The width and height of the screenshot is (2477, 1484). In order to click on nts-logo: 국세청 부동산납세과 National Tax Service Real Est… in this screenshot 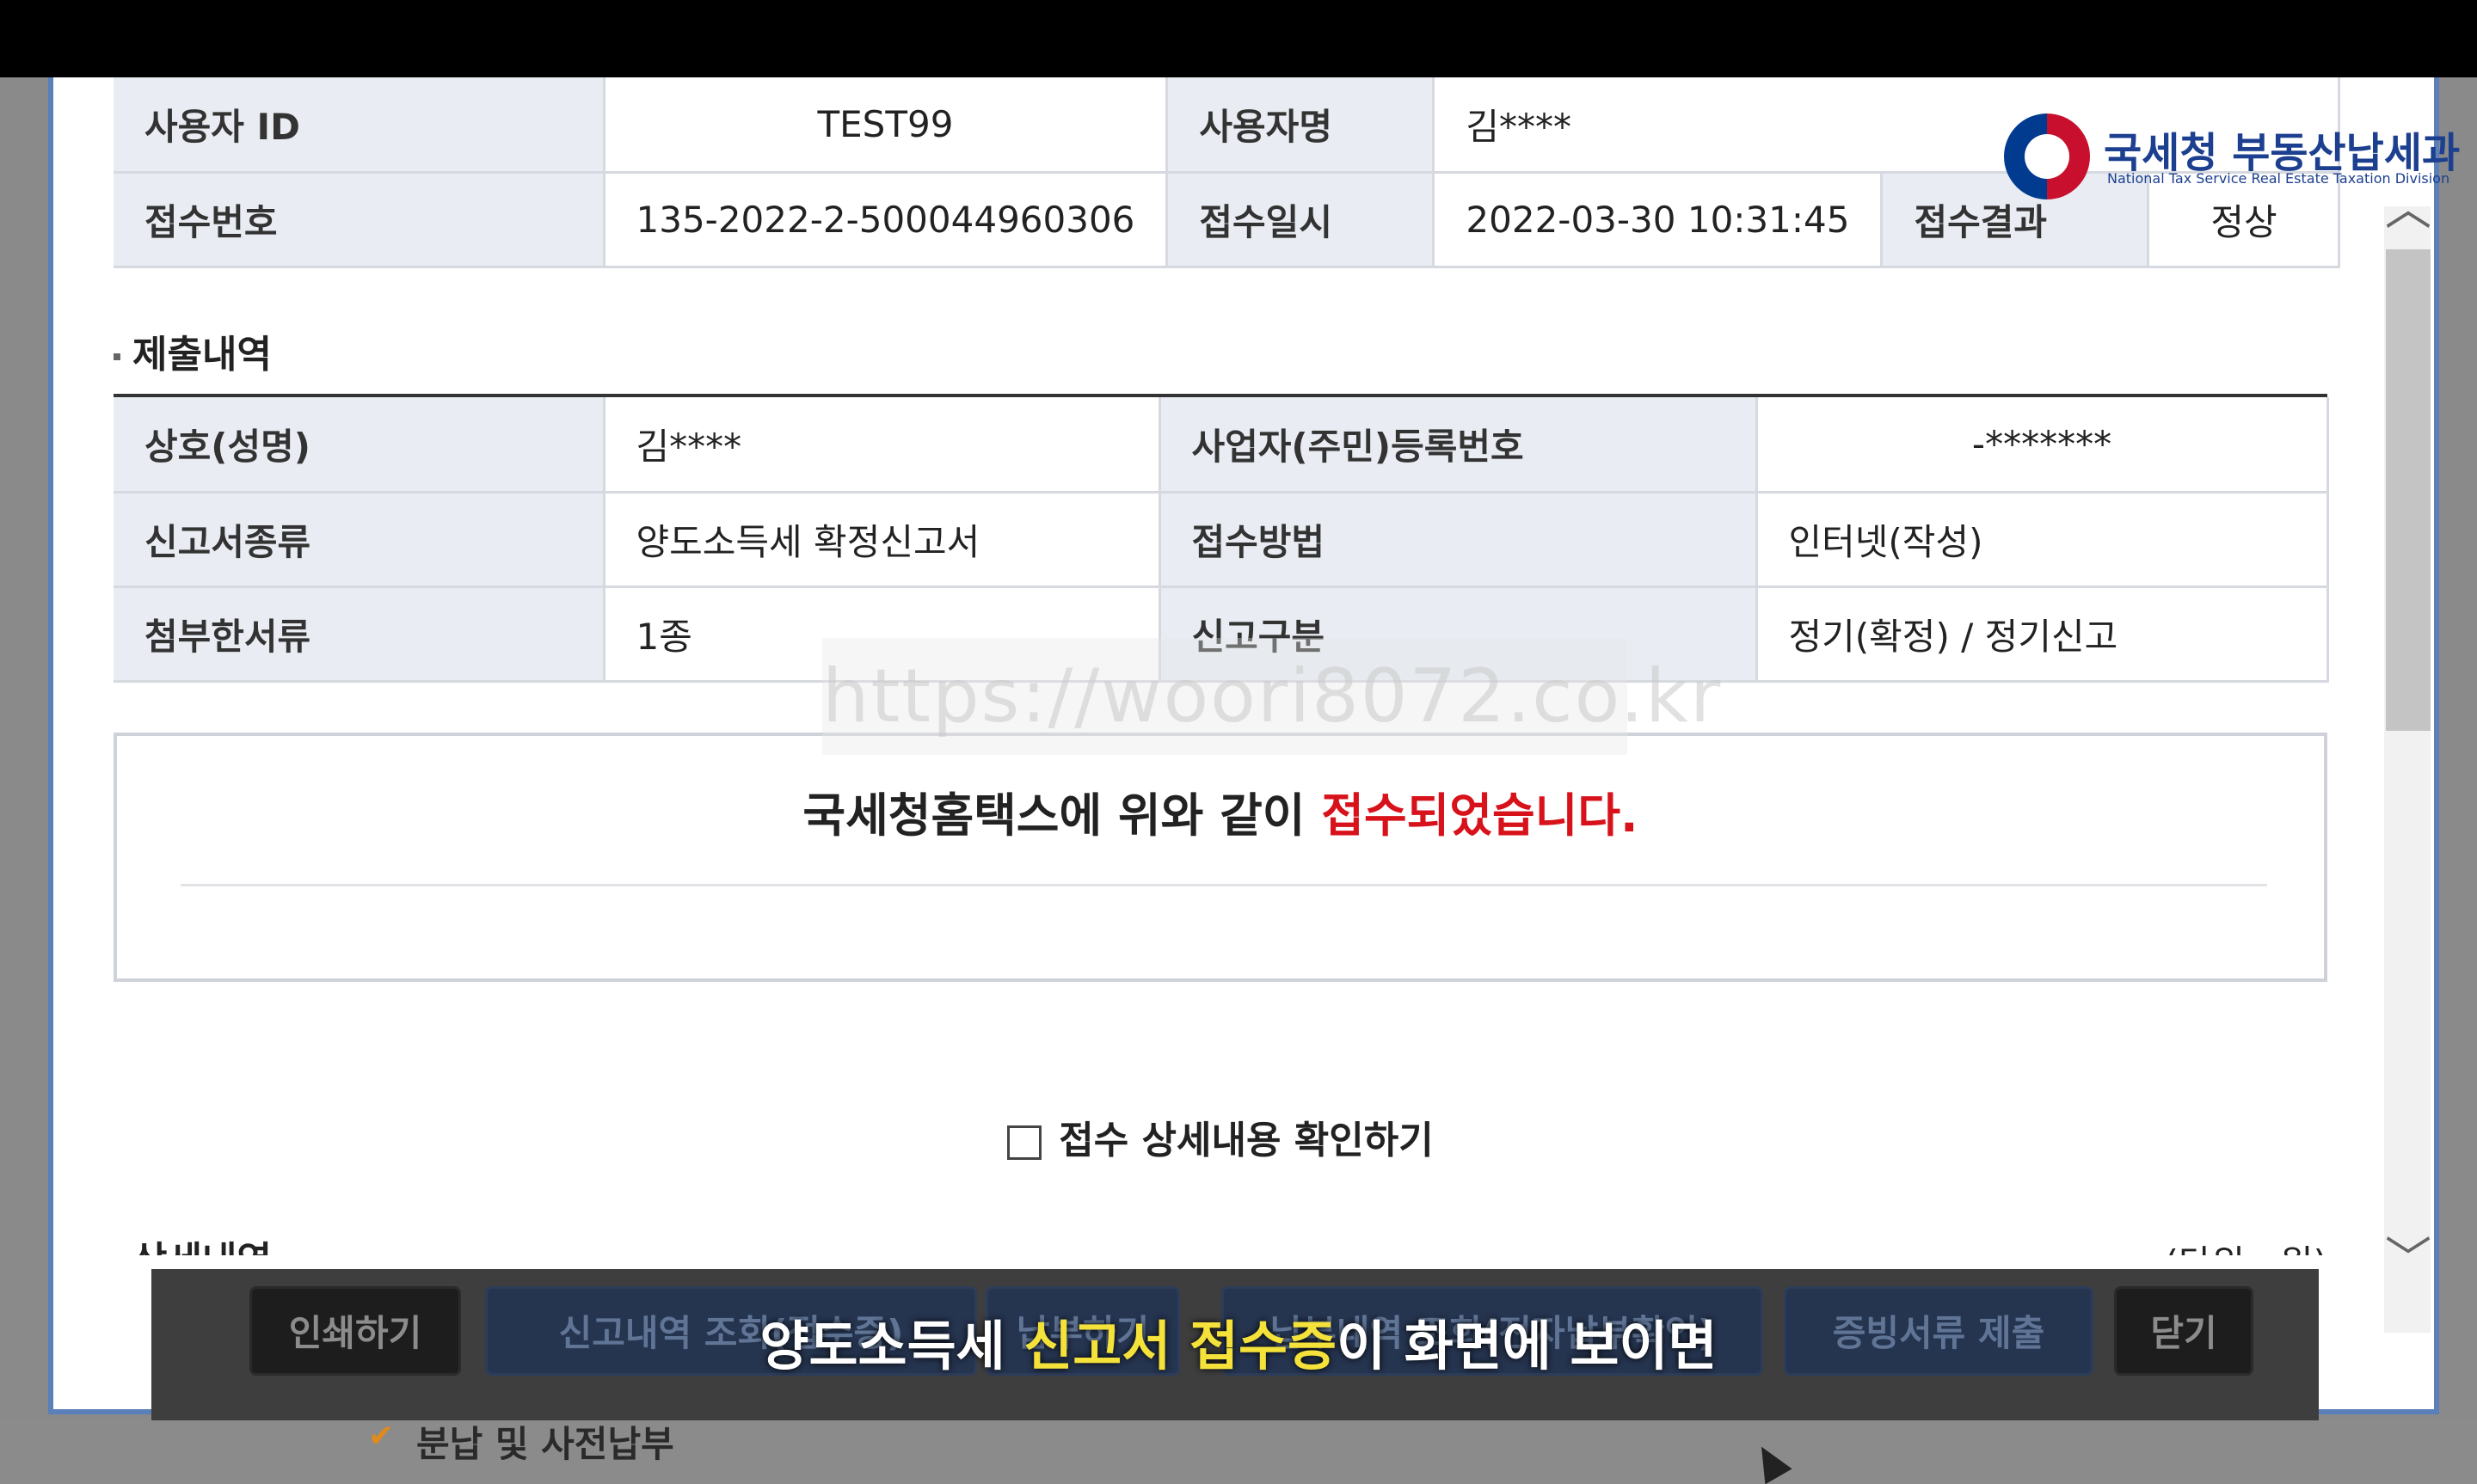, I will do `click(2232, 156)`.